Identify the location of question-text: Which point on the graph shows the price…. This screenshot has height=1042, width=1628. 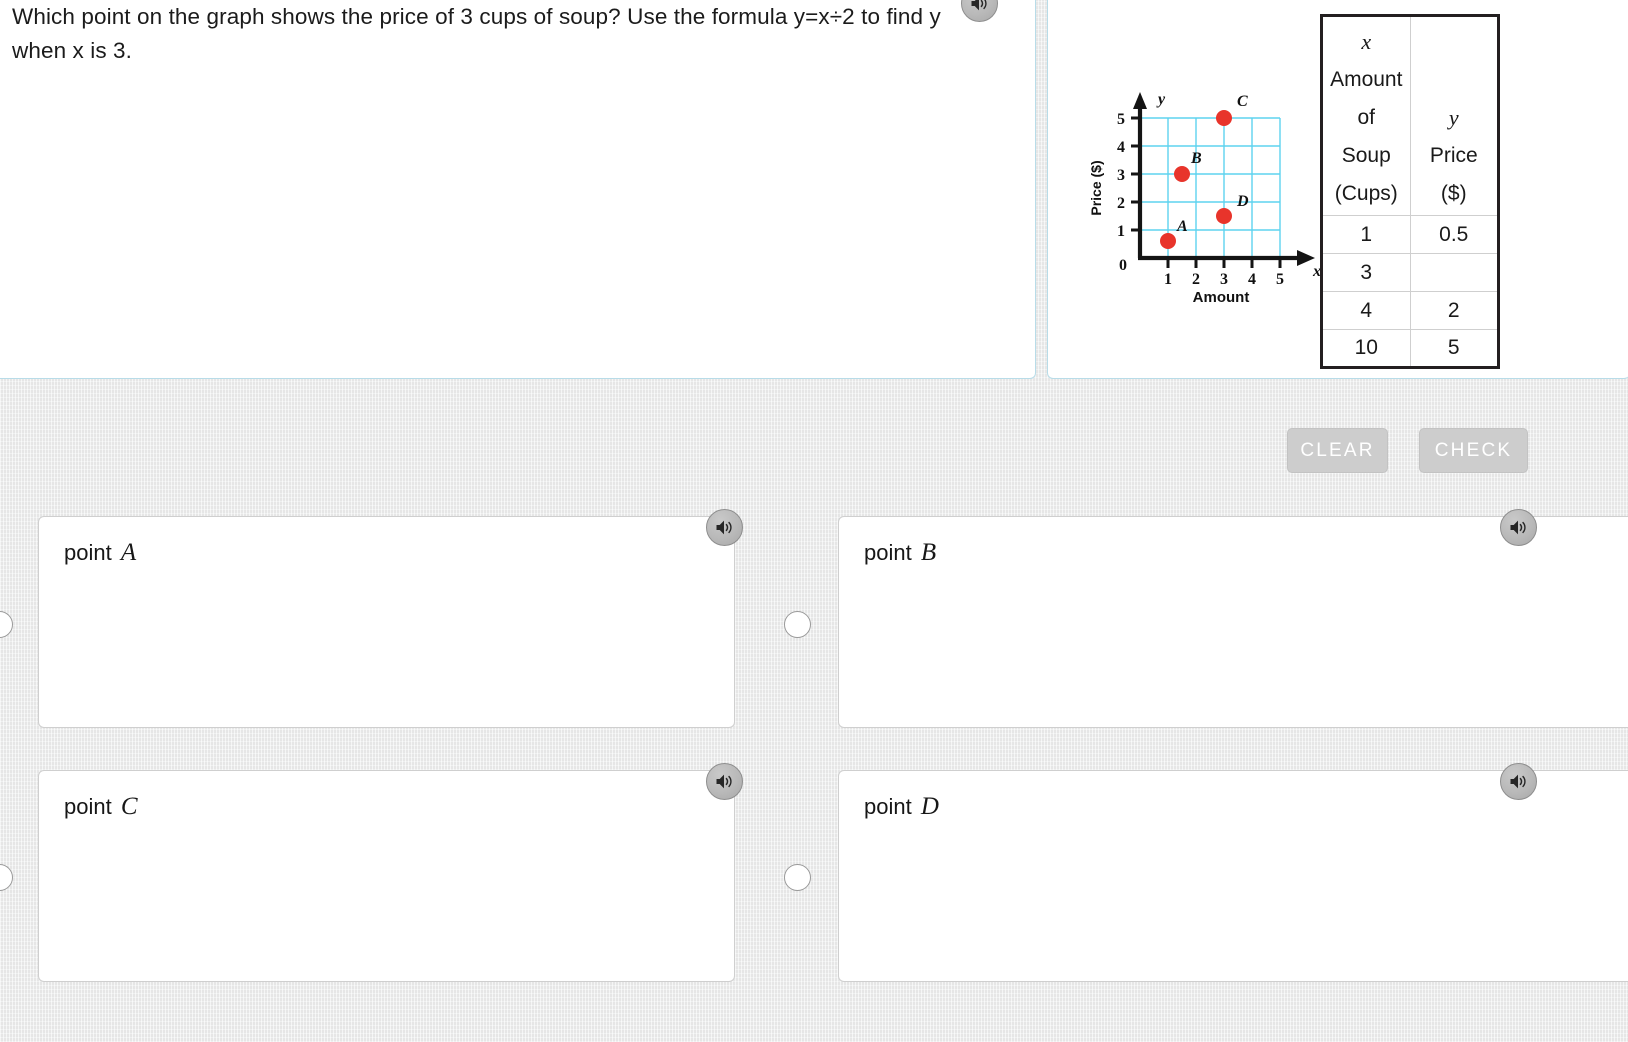
(476, 33).